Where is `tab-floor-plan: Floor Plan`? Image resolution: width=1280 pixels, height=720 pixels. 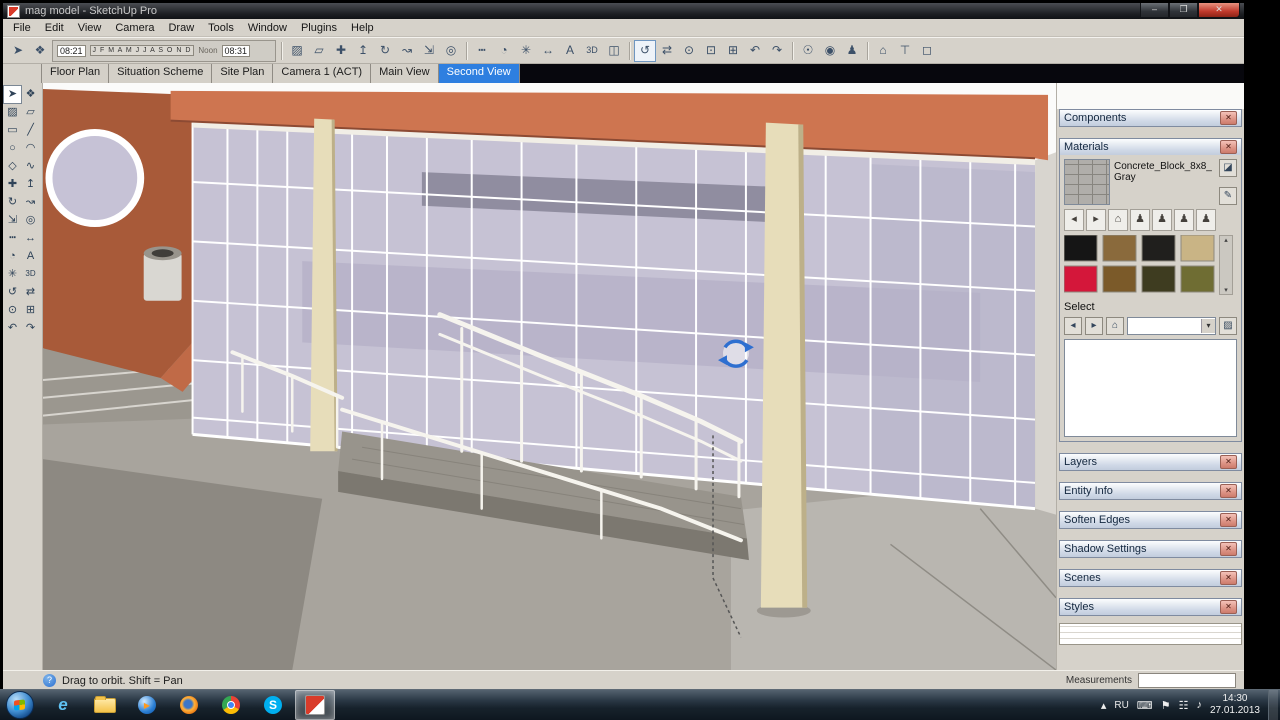
tab-floor-plan: Floor Plan is located at coordinates (76, 73).